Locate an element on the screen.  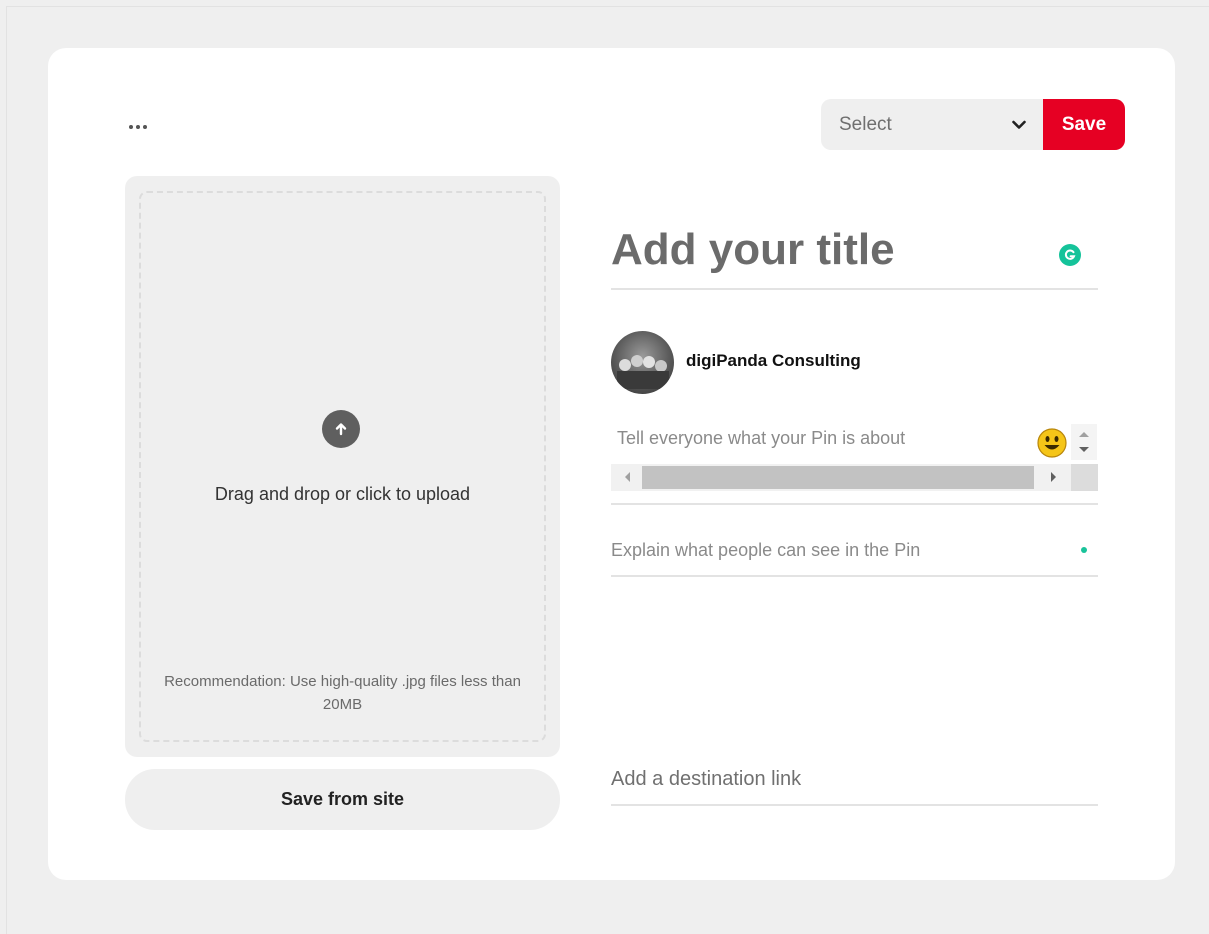
scroll-left-arrow-icon is located at coordinates (627, 477).